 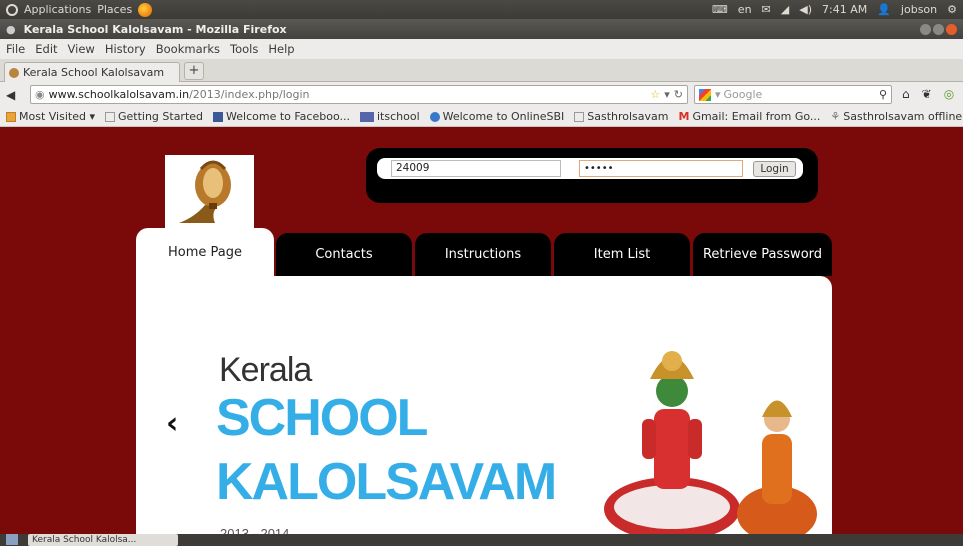 What do you see at coordinates (209, 191) in the screenshot?
I see `conch-logo` at bounding box center [209, 191].